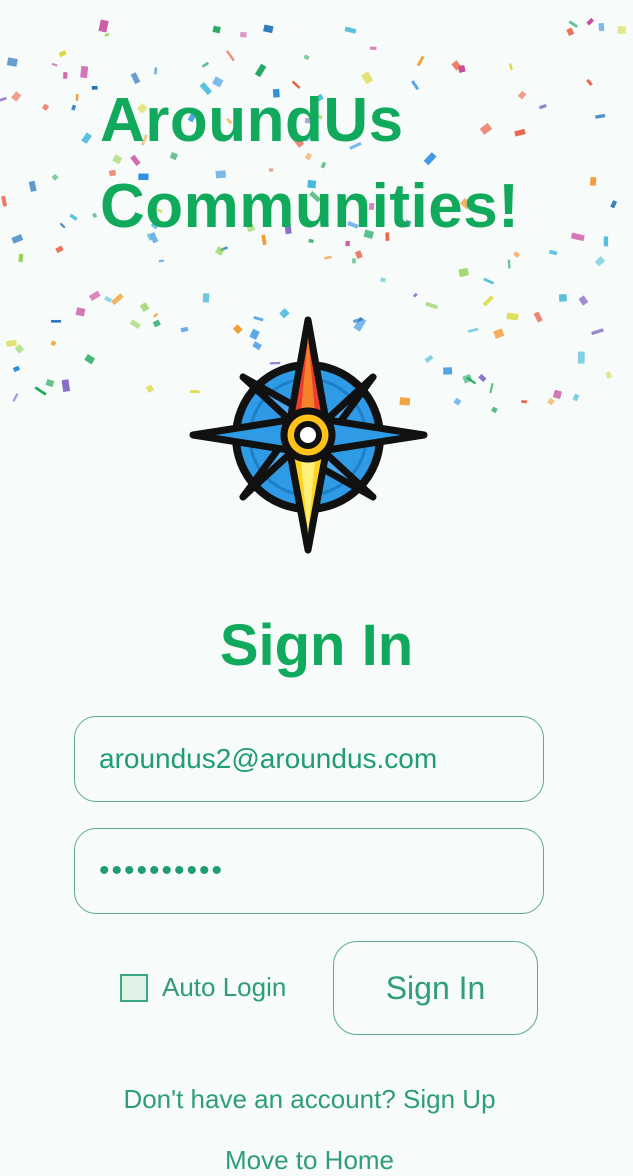 The height and width of the screenshot is (1176, 633). I want to click on auto-login-option: Auto Login, so click(203, 987).